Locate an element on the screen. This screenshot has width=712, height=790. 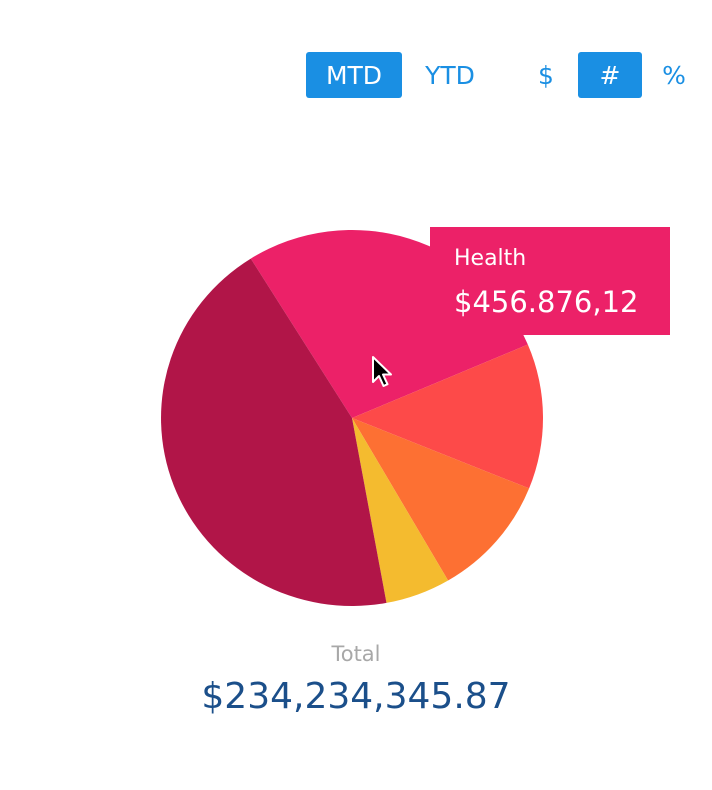
total-value: $234,234,345.87 is located at coordinates (356, 696).